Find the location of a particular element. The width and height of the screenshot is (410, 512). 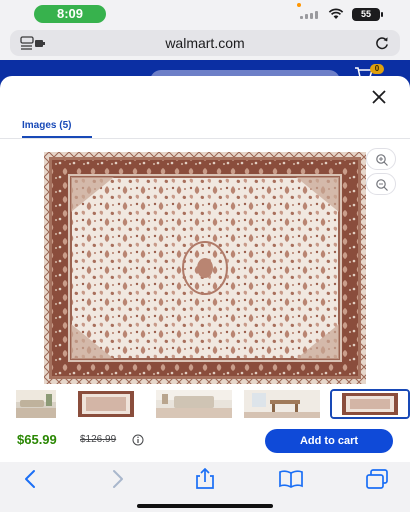

thumbnail-strip is located at coordinates (205, 404).